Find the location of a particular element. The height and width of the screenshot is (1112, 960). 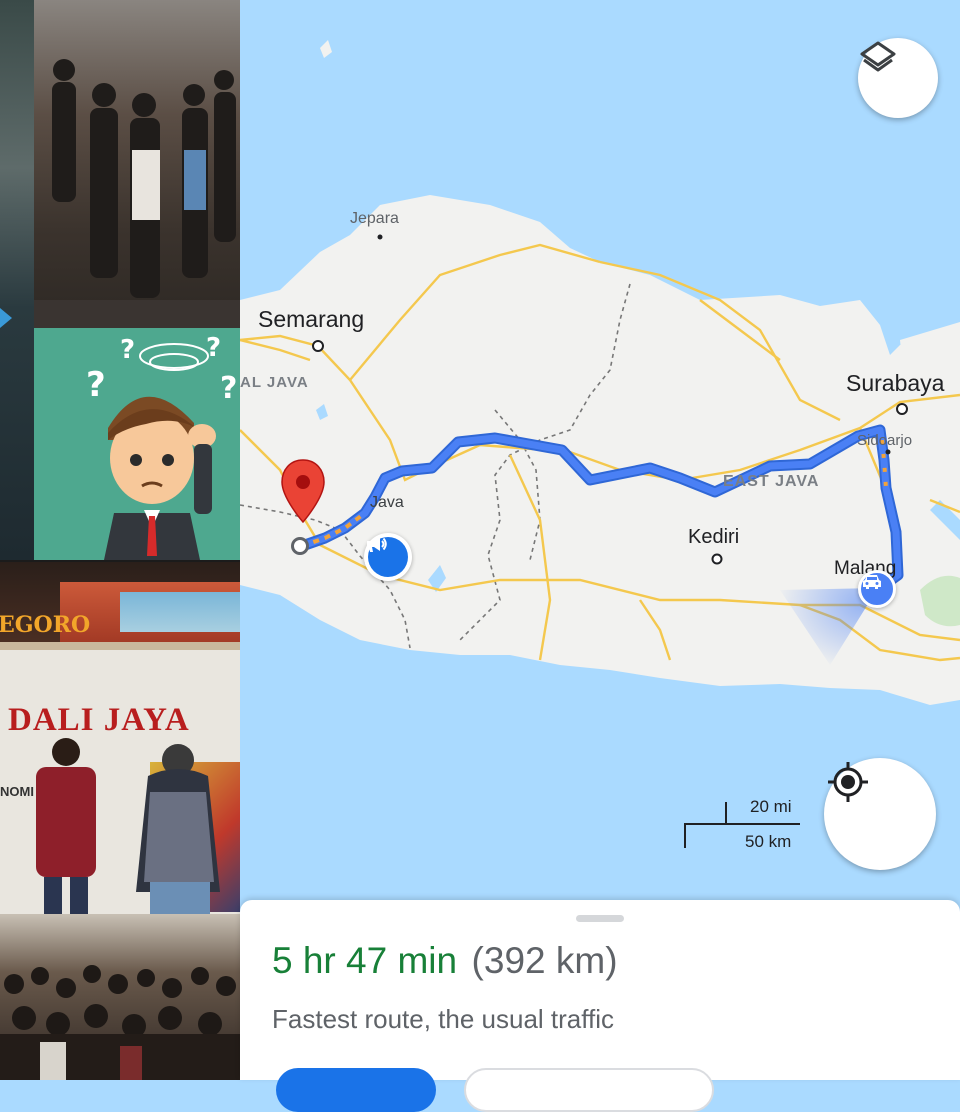

region-label-central-java: AL JAVA is located at coordinates (274, 382).